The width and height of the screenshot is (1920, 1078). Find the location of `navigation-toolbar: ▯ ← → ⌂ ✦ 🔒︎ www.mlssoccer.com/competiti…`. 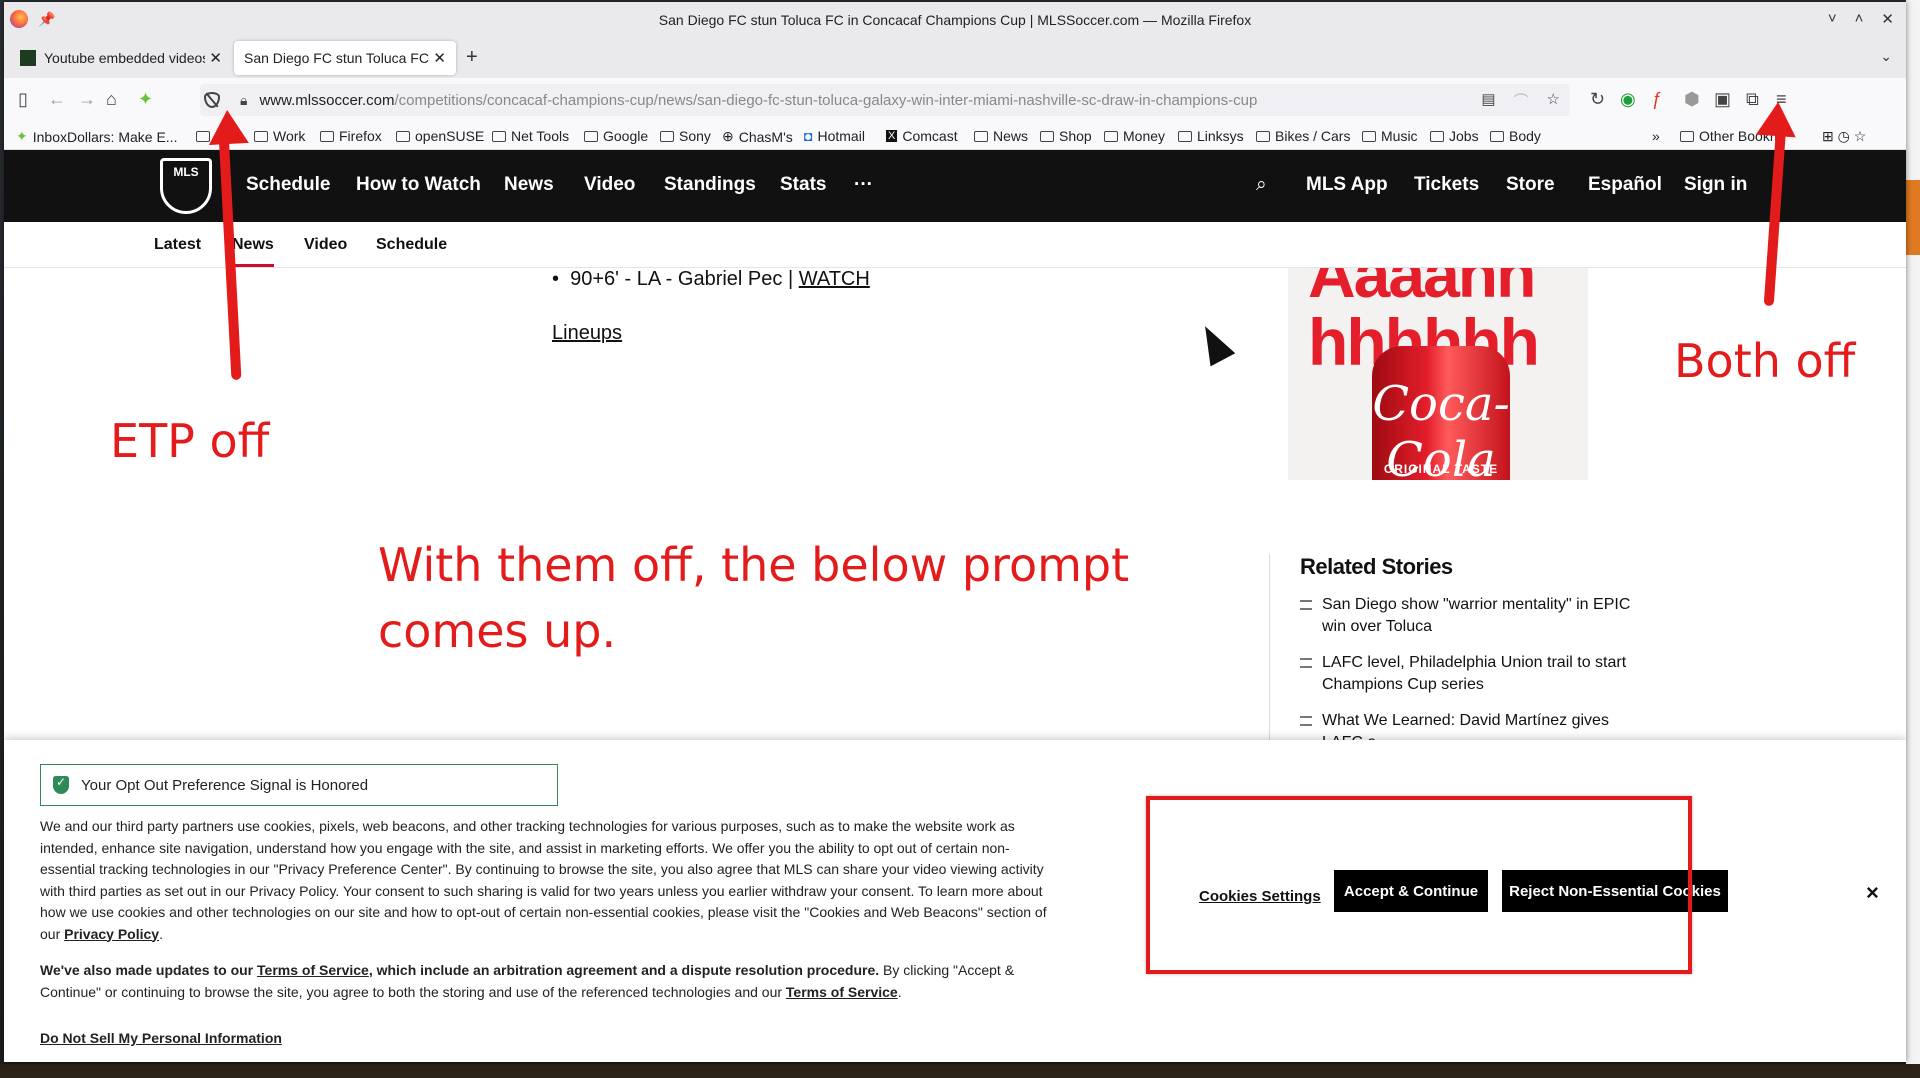

navigation-toolbar: ▯ ← → ⌂ ✦ 🔒︎ www.mlssoccer.com/competiti… is located at coordinates (955, 100).